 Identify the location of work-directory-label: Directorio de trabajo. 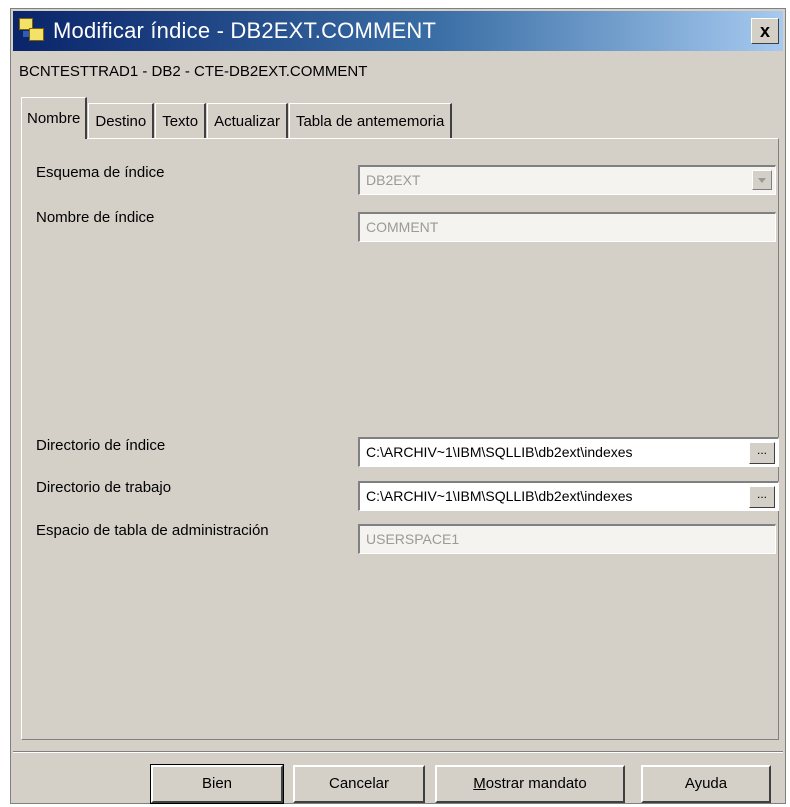
(104, 487).